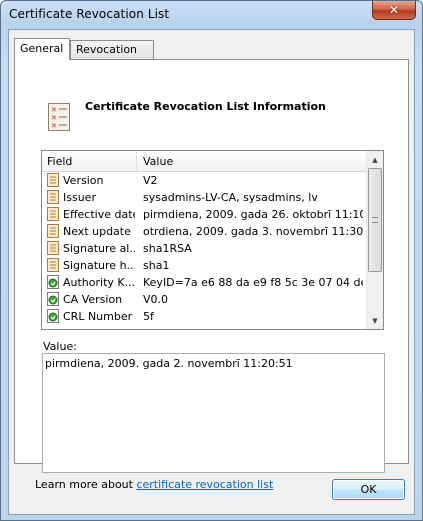 The height and width of the screenshot is (521, 423). What do you see at coordinates (93, 299) in the screenshot?
I see `row-field: CA Version` at bounding box center [93, 299].